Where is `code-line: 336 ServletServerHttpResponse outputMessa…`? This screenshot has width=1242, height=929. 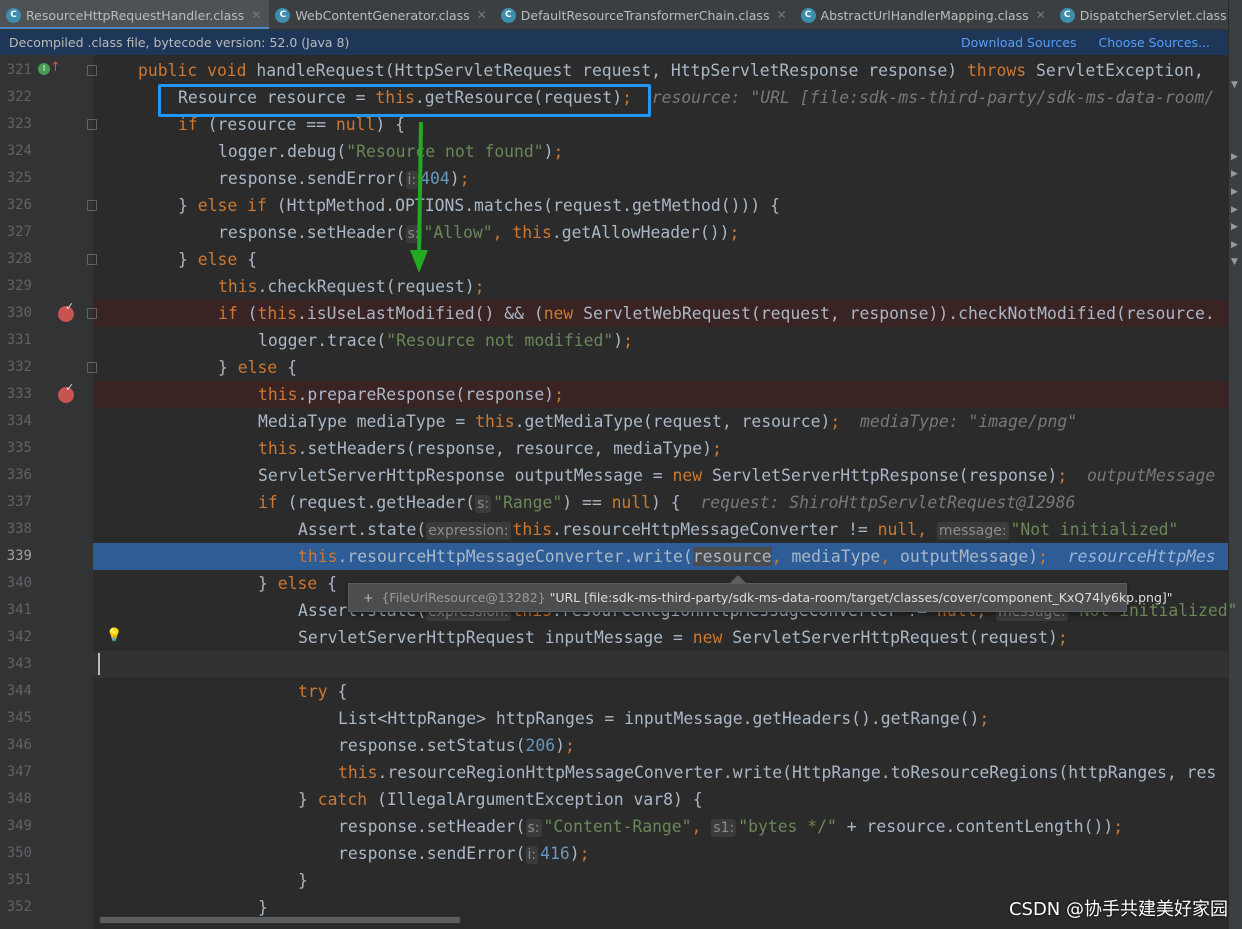 code-line: 336 ServletServerHttpResponse outputMessa… is located at coordinates (614, 475).